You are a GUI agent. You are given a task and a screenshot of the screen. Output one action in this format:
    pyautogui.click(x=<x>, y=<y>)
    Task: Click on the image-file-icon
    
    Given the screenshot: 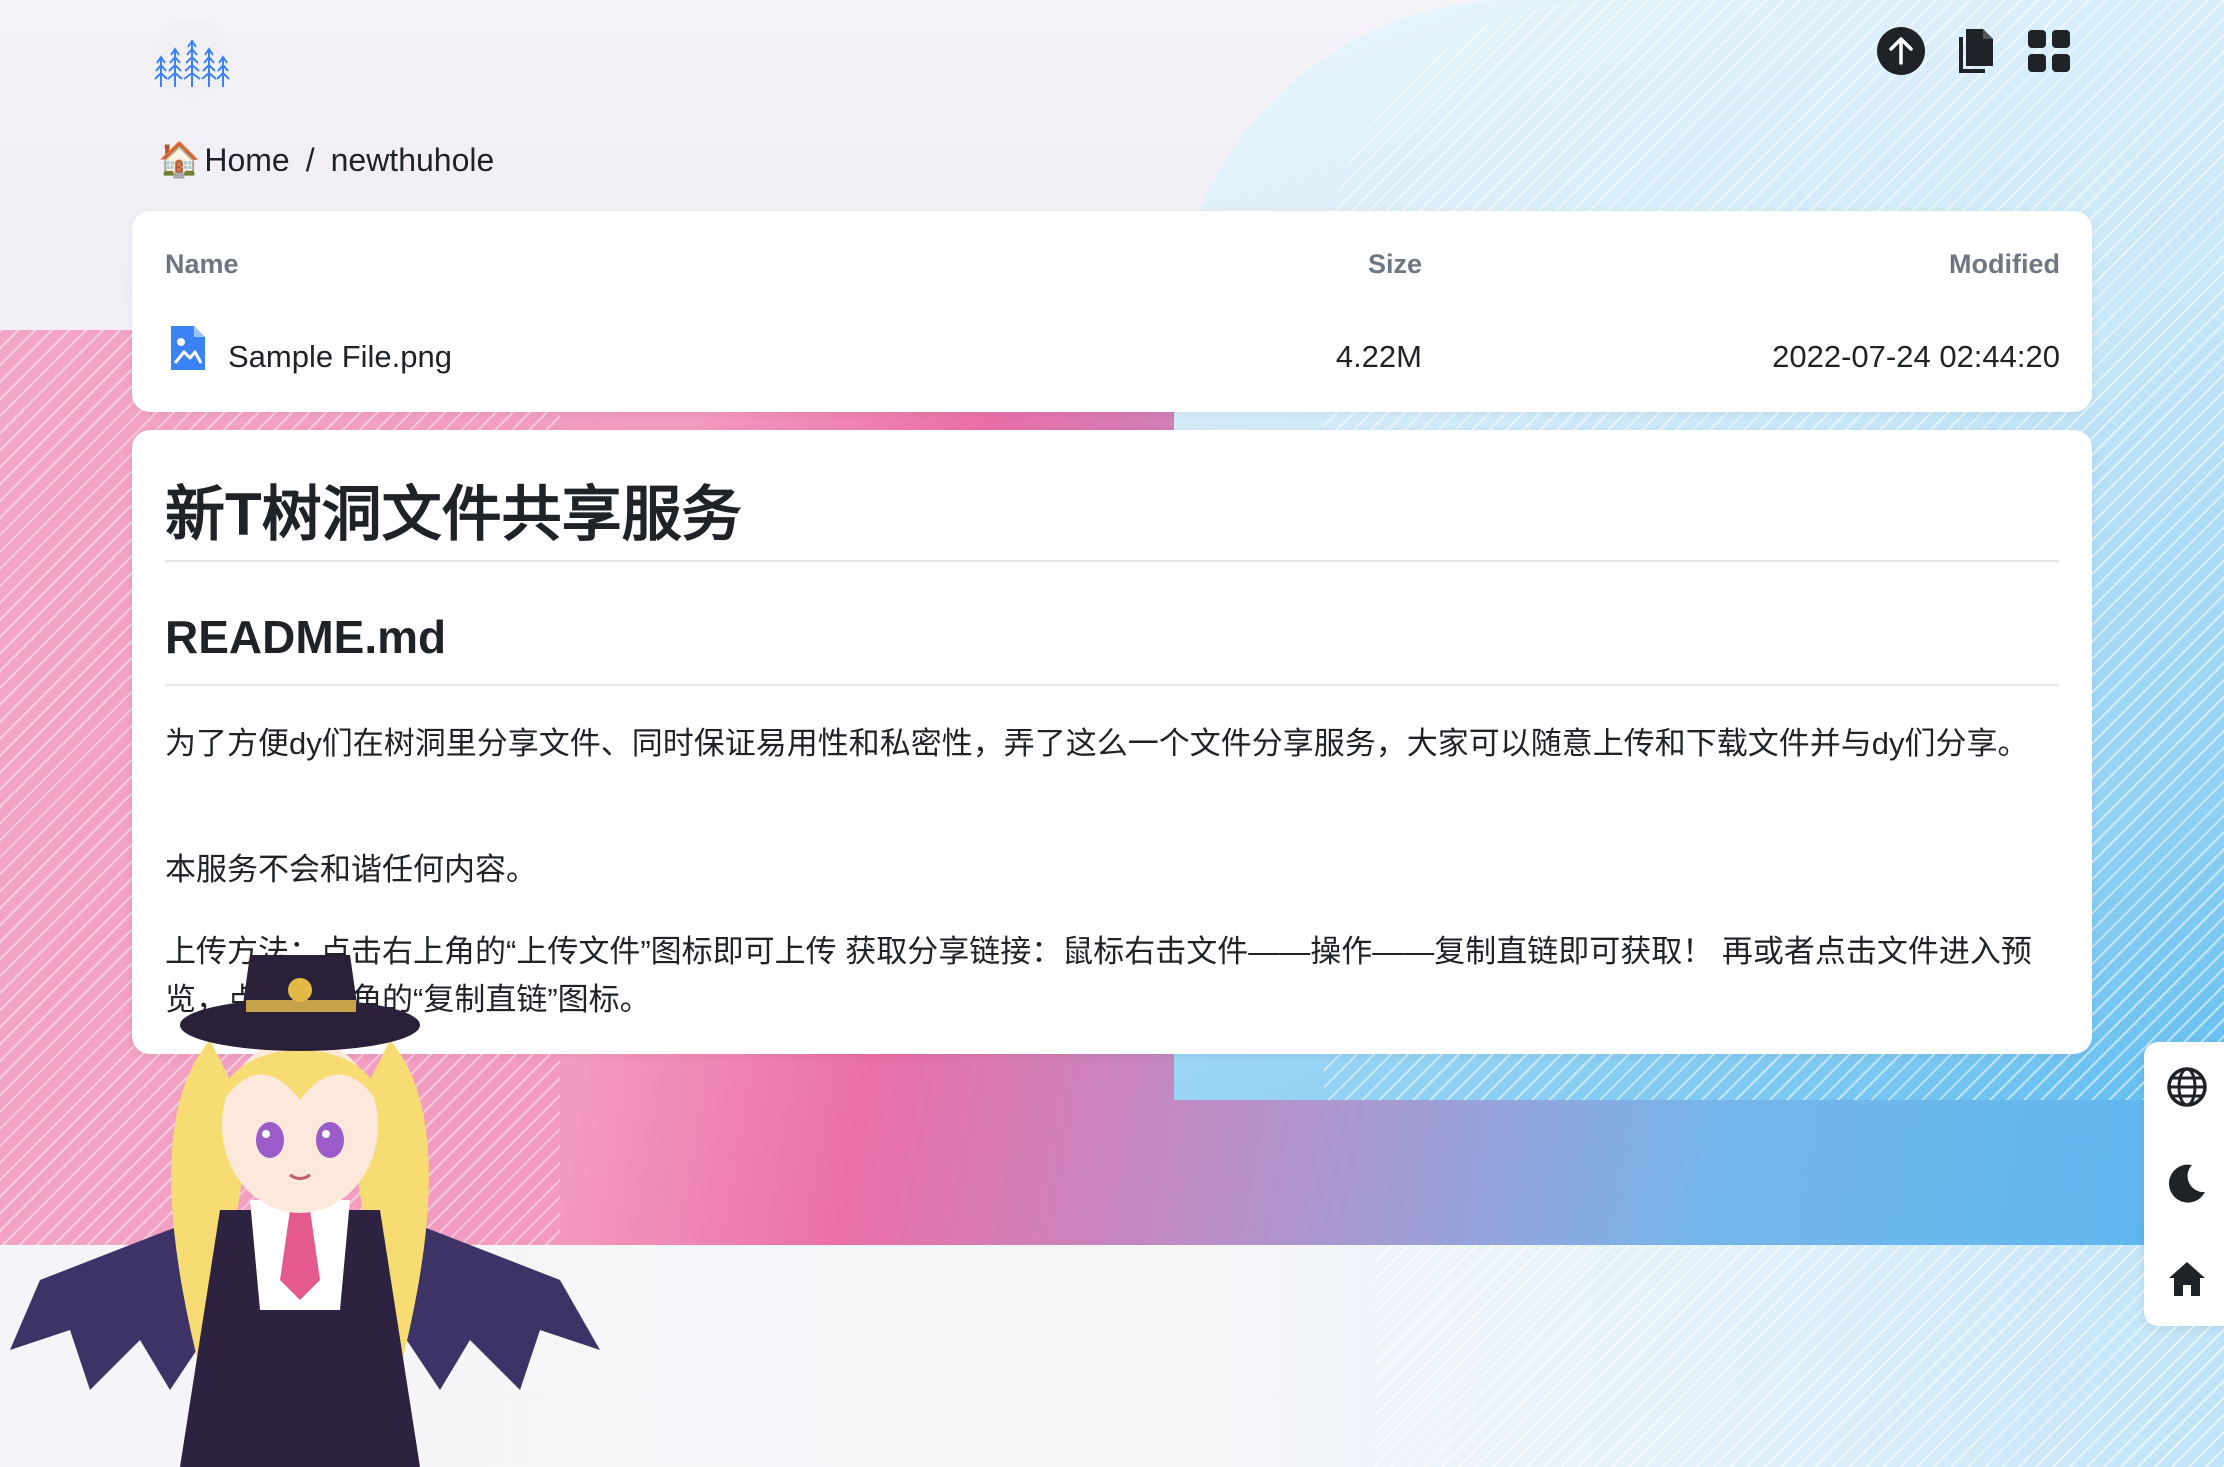 What is the action you would take?
    pyautogui.click(x=188, y=348)
    